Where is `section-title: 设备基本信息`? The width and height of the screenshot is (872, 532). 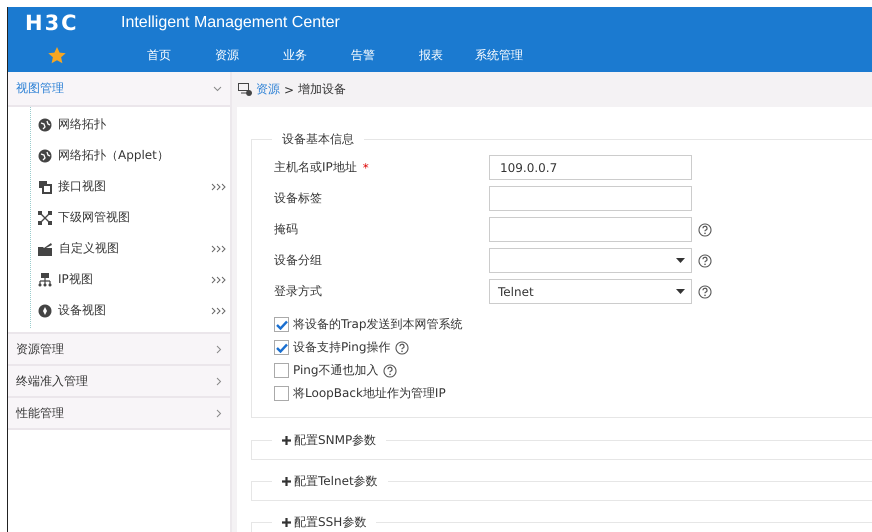 section-title: 设备基本信息 is located at coordinates (318, 139).